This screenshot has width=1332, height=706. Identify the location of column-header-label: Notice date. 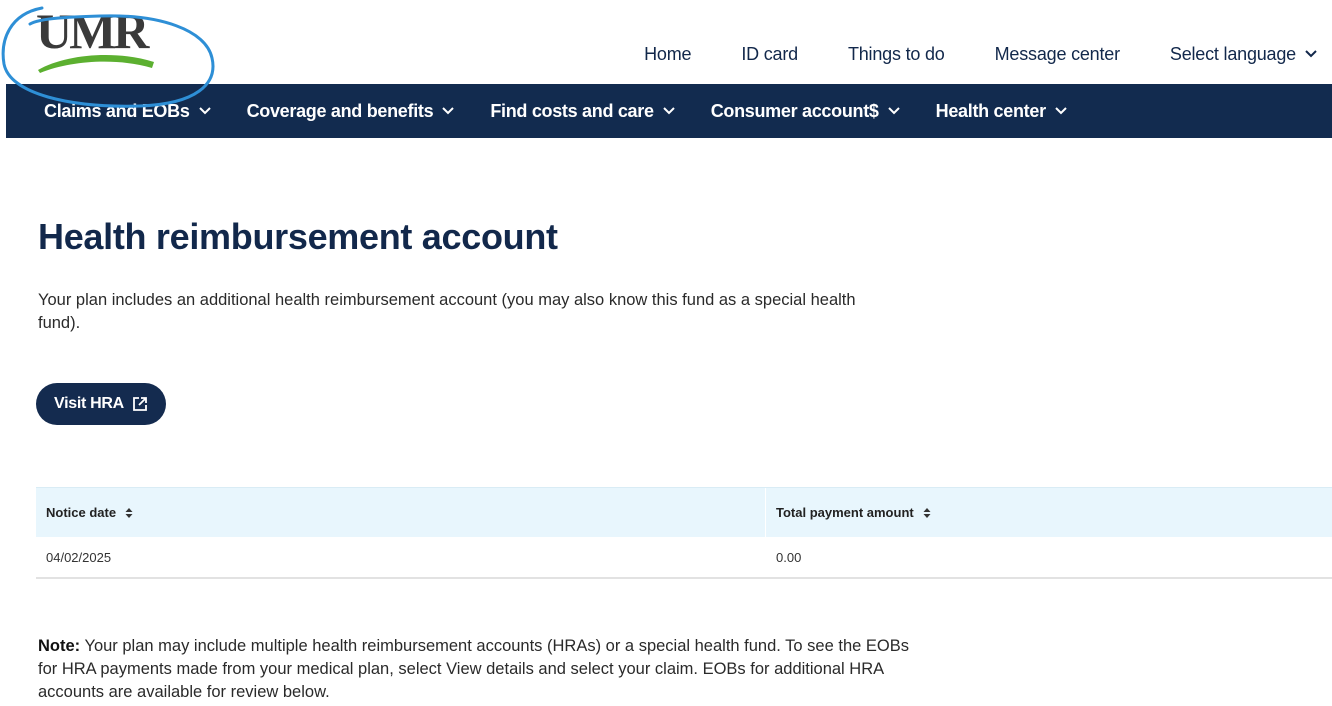
(81, 512).